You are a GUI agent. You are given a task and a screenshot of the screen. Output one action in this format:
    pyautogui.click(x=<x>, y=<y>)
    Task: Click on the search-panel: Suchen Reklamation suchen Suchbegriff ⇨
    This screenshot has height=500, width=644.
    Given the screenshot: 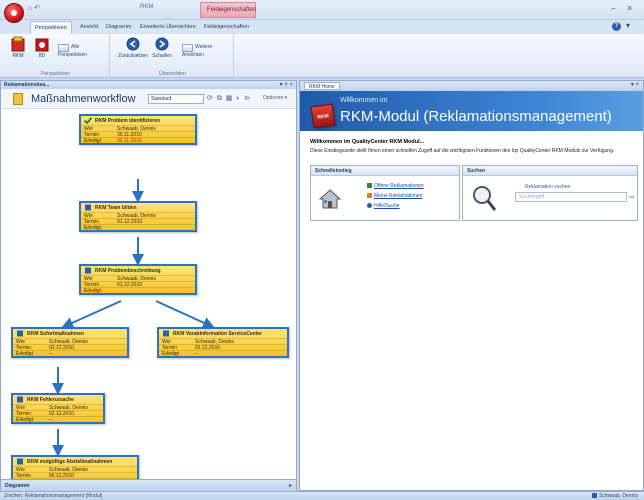 What is the action you would take?
    pyautogui.click(x=550, y=193)
    